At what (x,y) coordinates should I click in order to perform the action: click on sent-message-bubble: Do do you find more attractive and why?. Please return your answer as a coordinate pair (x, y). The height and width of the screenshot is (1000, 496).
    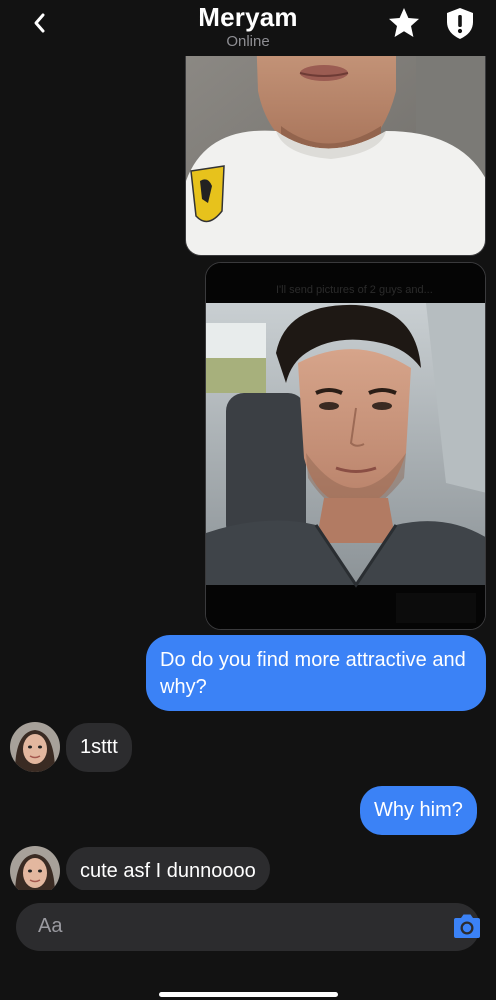
    Looking at the image, I should click on (316, 673).